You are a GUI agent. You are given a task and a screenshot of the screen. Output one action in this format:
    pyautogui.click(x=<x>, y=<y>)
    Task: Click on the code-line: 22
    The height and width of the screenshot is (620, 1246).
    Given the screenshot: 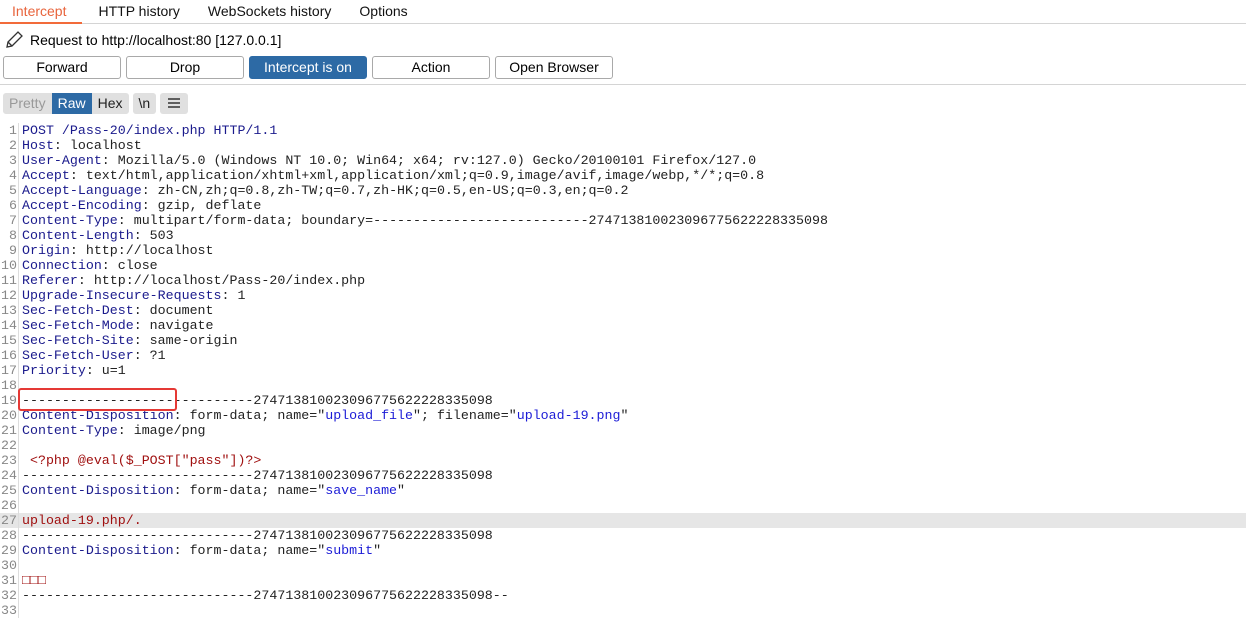 What is the action you would take?
    pyautogui.click(x=623, y=445)
    